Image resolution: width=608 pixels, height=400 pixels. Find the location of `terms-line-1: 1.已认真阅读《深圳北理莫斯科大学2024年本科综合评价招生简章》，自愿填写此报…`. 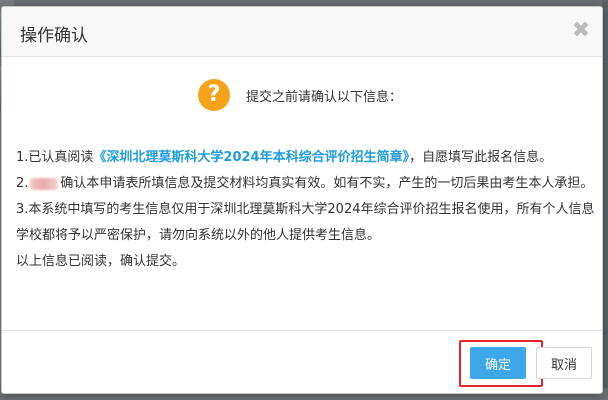

terms-line-1: 1.已认真阅读《深圳北理莫斯科大学2024年本科综合评价招生简章》，自愿填写此报… is located at coordinates (306, 158).